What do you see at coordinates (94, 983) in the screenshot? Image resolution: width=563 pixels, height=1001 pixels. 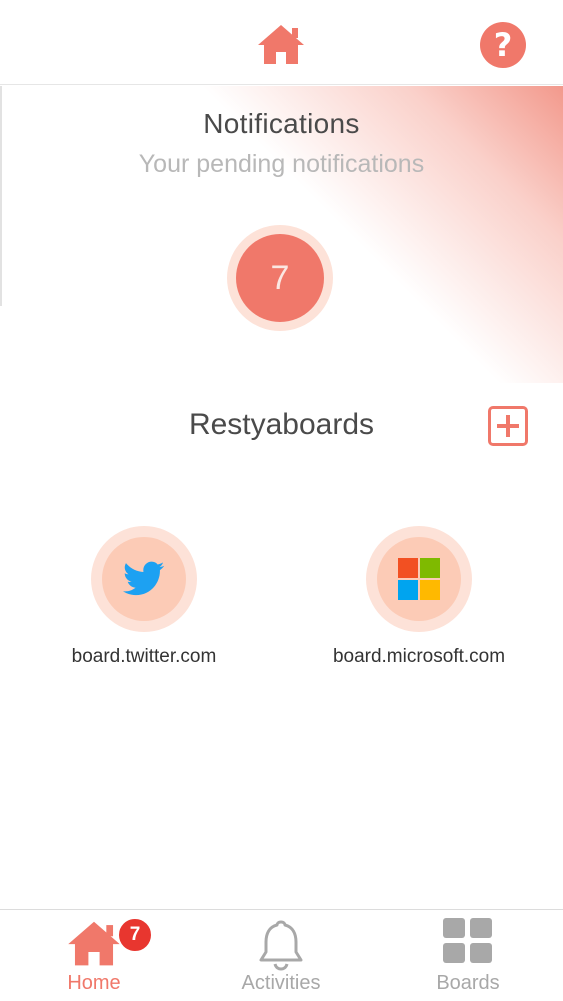 I see `nav-home-label: Home` at bounding box center [94, 983].